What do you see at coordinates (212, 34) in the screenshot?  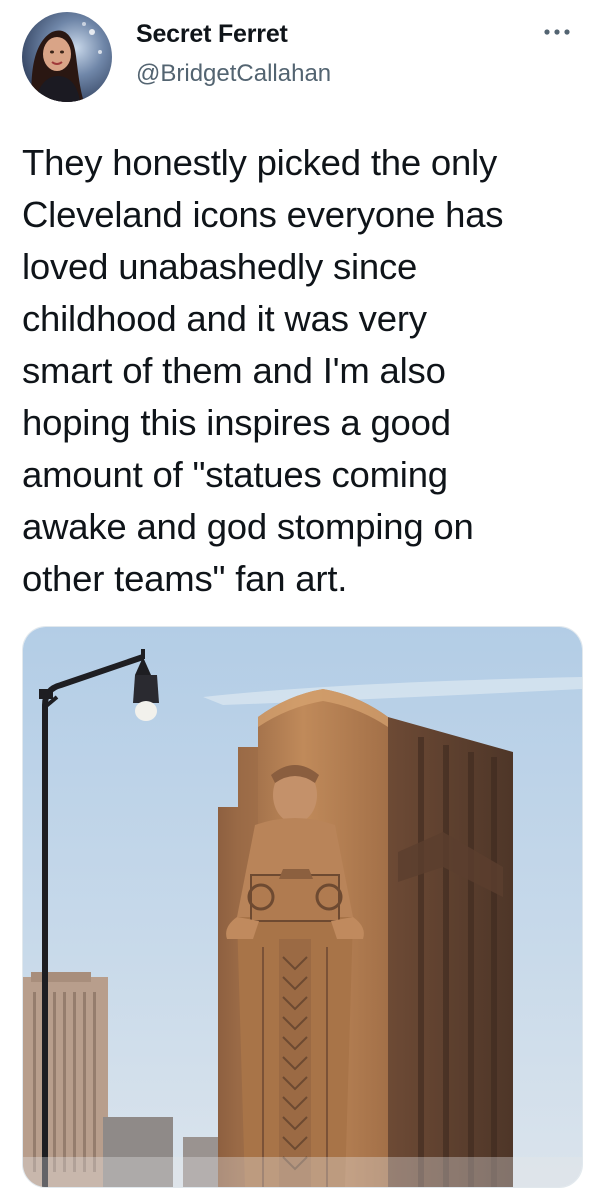 I see `author-display-name: Secret Ferret` at bounding box center [212, 34].